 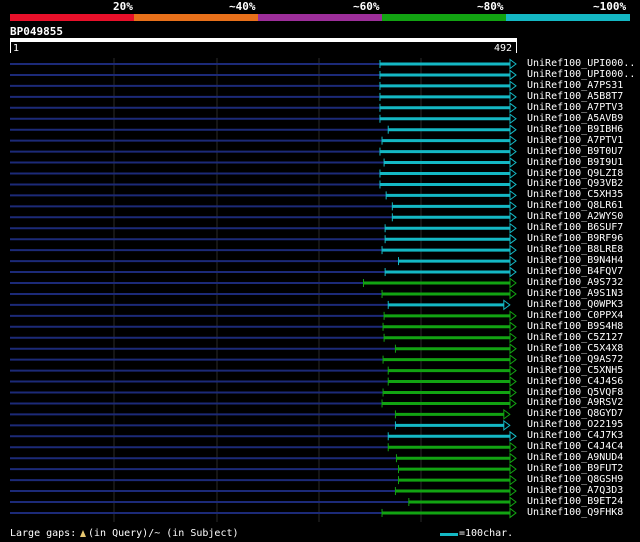 I want to click on hit-label: UniRef100_A9NUD4, so click(x=575, y=457).